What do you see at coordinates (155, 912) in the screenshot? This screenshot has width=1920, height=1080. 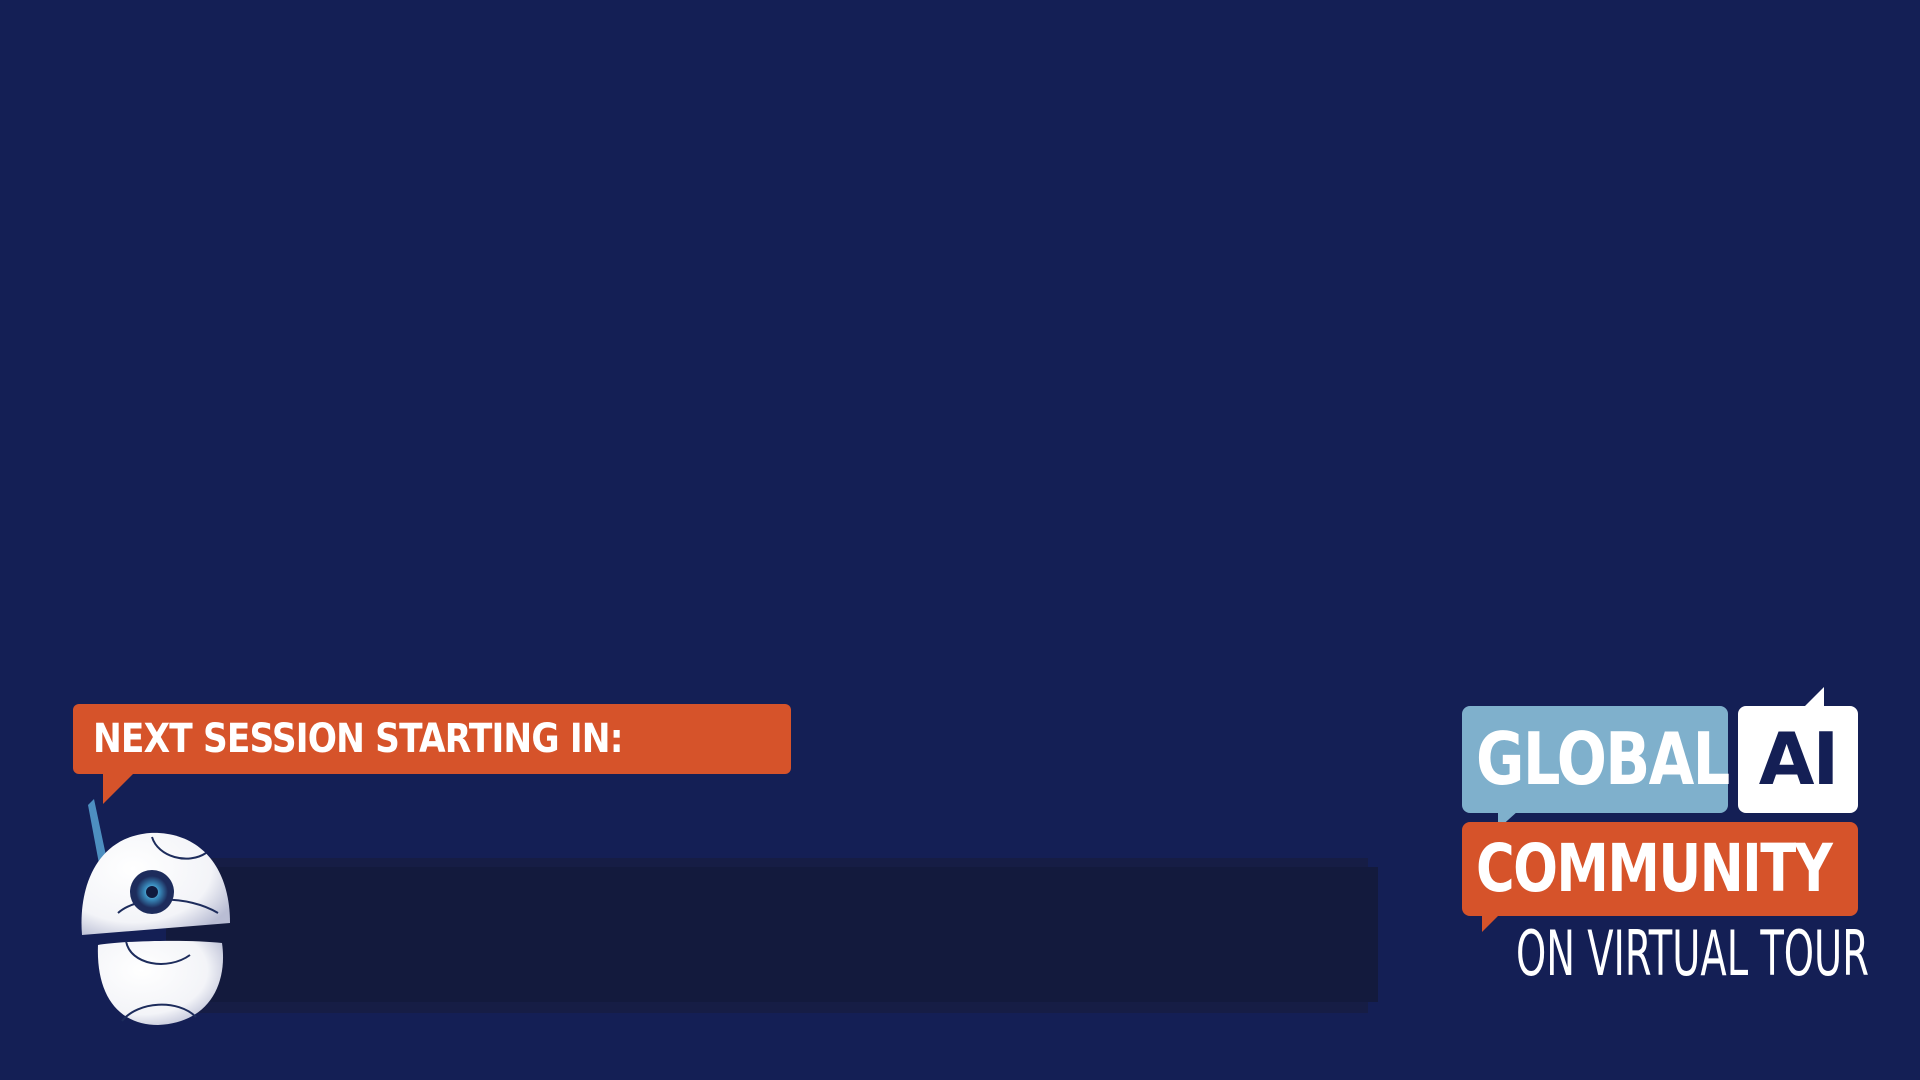 I see `robot-mascot-icon` at bounding box center [155, 912].